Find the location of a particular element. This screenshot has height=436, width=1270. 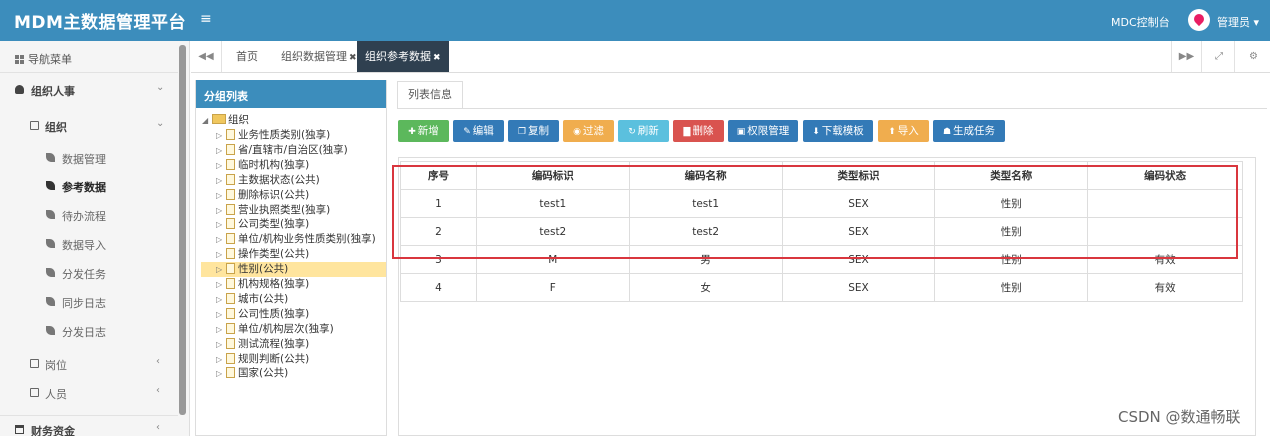

button-label: 刷新 is located at coordinates (648, 131).